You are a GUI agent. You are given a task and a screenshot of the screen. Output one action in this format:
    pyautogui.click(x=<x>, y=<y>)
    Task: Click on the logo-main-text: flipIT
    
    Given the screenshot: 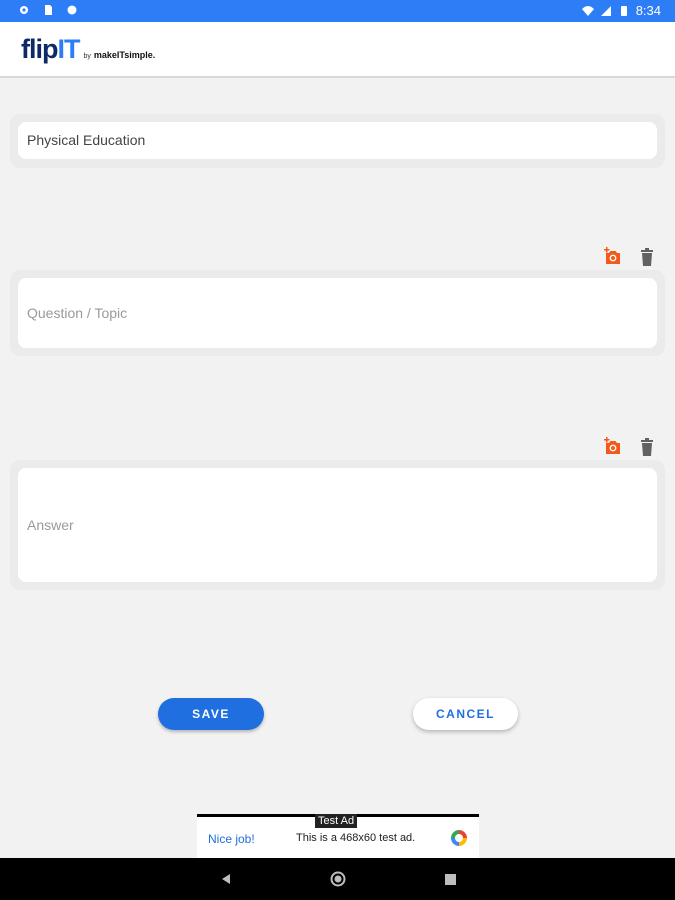 What is the action you would take?
    pyautogui.click(x=51, y=49)
    